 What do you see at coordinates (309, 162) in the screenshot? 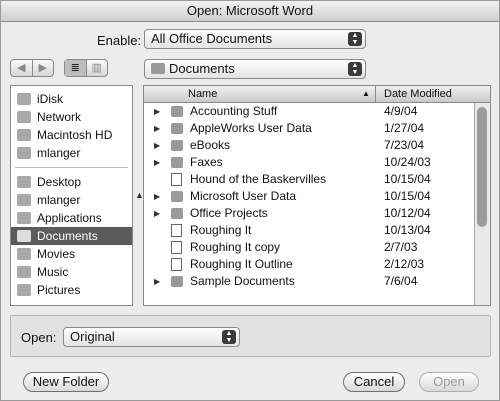
I see `table-row: ▶ Faxes 10/24/03` at bounding box center [309, 162].